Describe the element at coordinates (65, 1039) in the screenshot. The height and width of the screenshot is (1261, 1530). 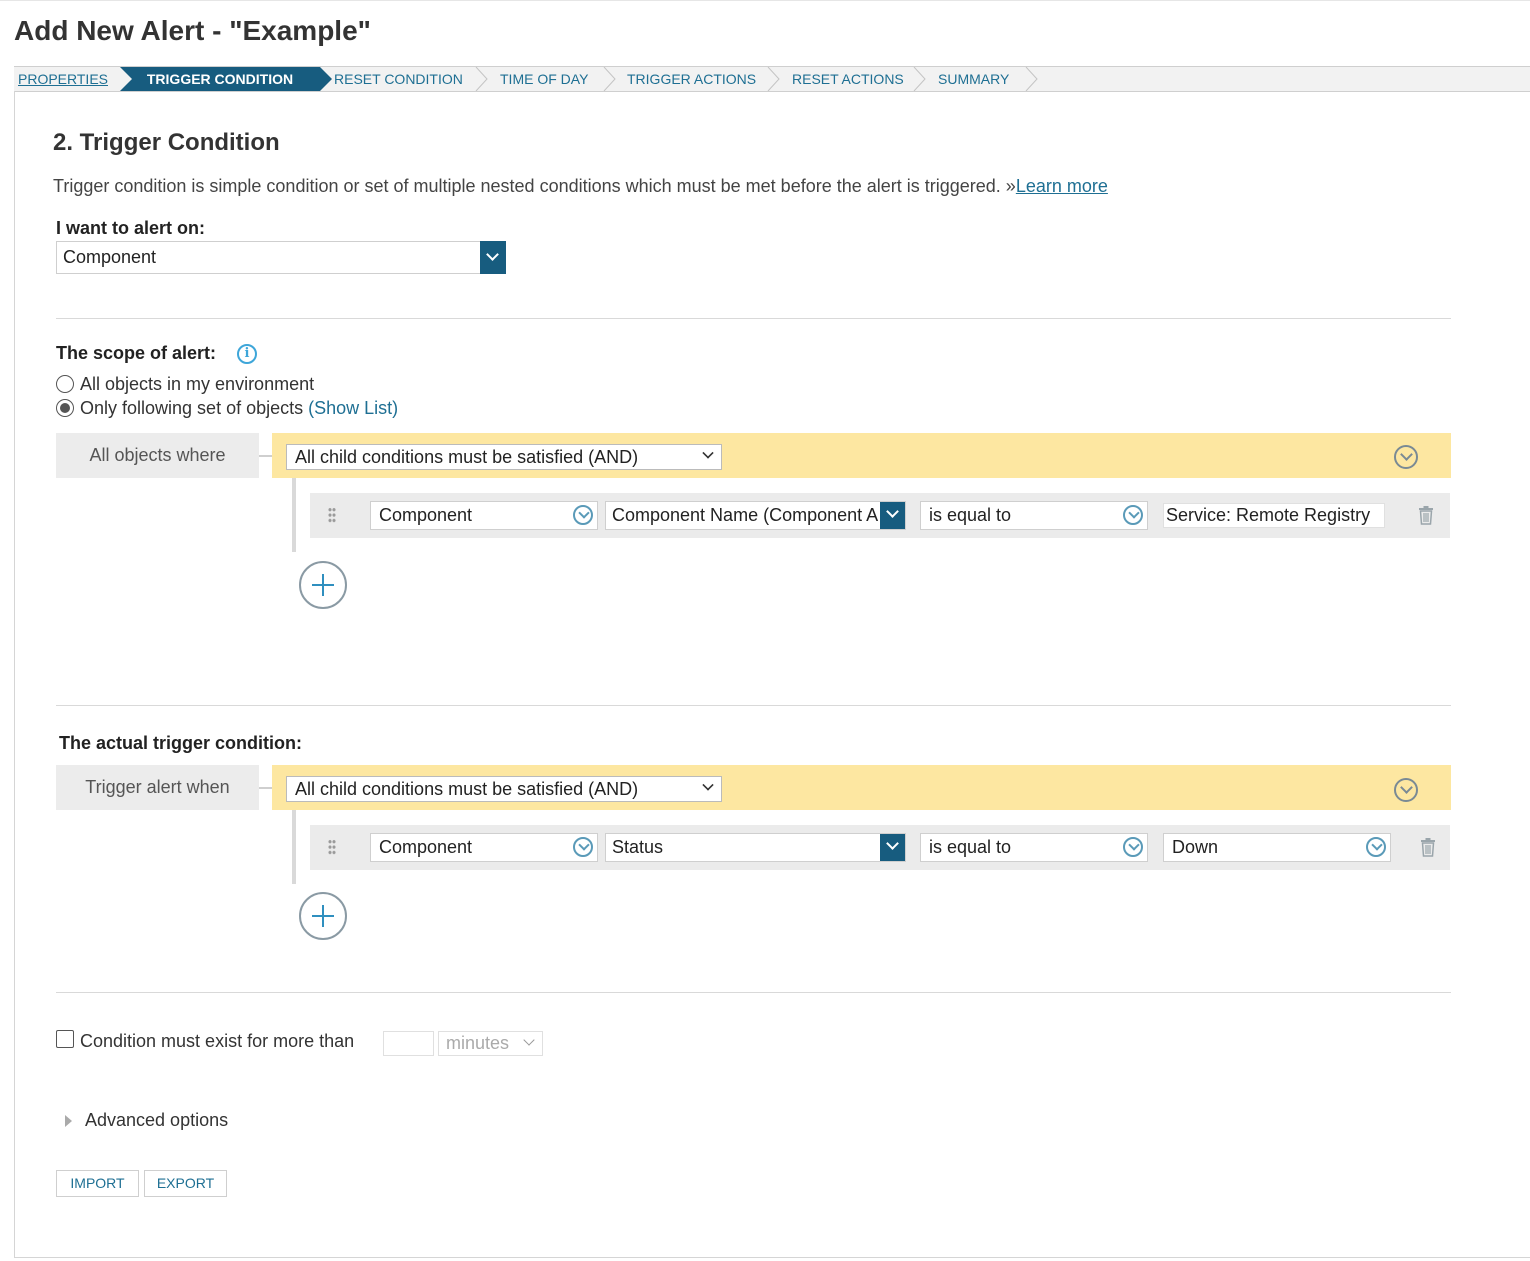
I see `duration-checkbox` at that location.